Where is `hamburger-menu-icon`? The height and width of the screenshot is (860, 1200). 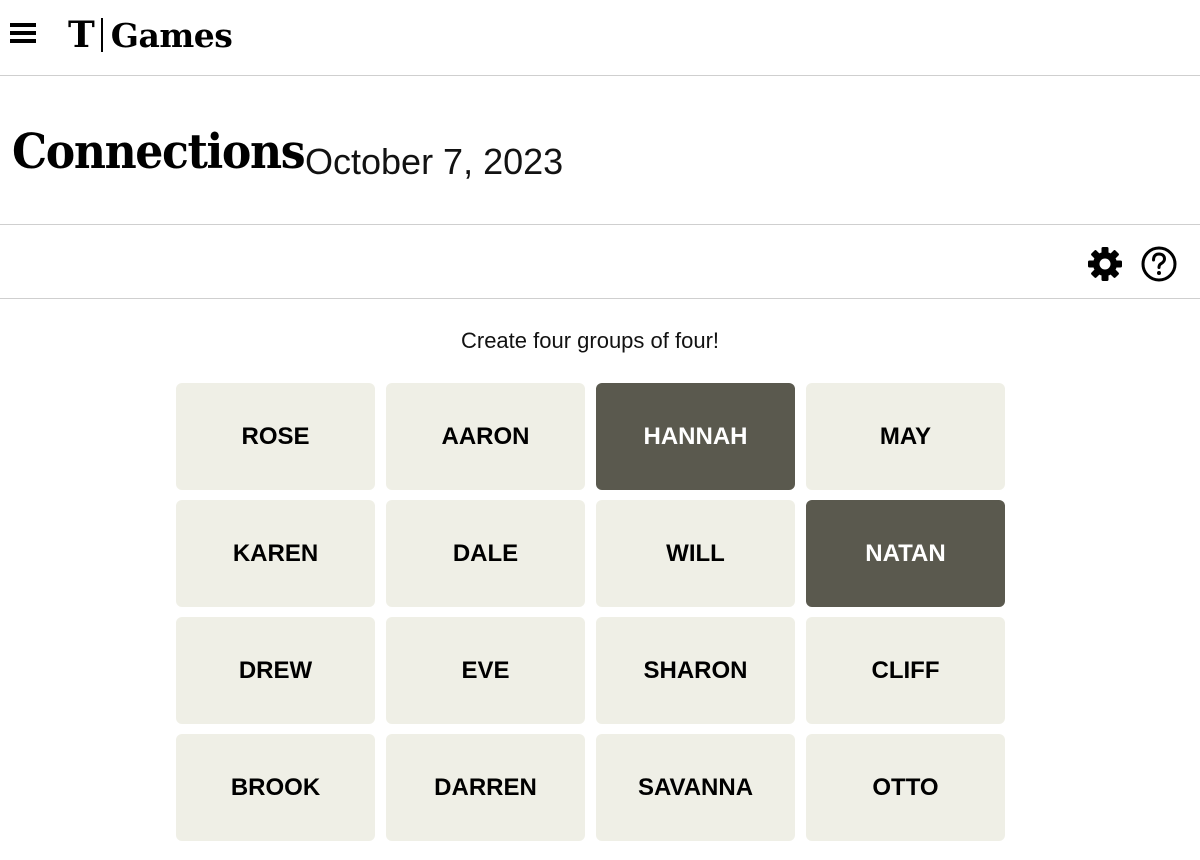
hamburger-menu-icon is located at coordinates (24, 33).